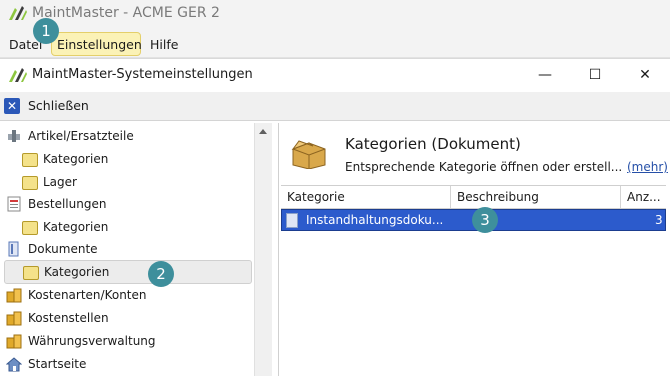 This screenshot has height=376, width=670. Describe the element at coordinates (485, 220) in the screenshot. I see `step-badge-3: 3` at that location.